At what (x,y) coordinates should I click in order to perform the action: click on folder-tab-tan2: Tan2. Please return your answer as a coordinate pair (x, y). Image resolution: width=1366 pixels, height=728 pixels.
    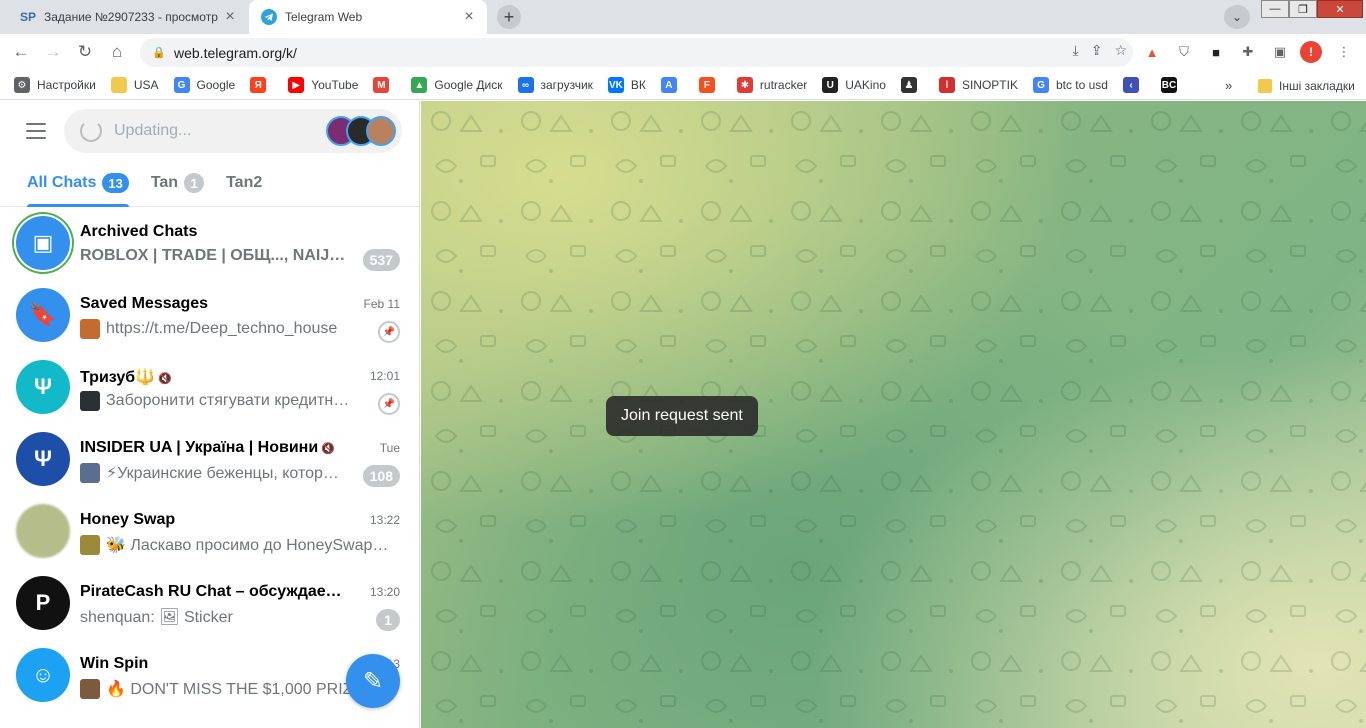
    Looking at the image, I should click on (244, 183).